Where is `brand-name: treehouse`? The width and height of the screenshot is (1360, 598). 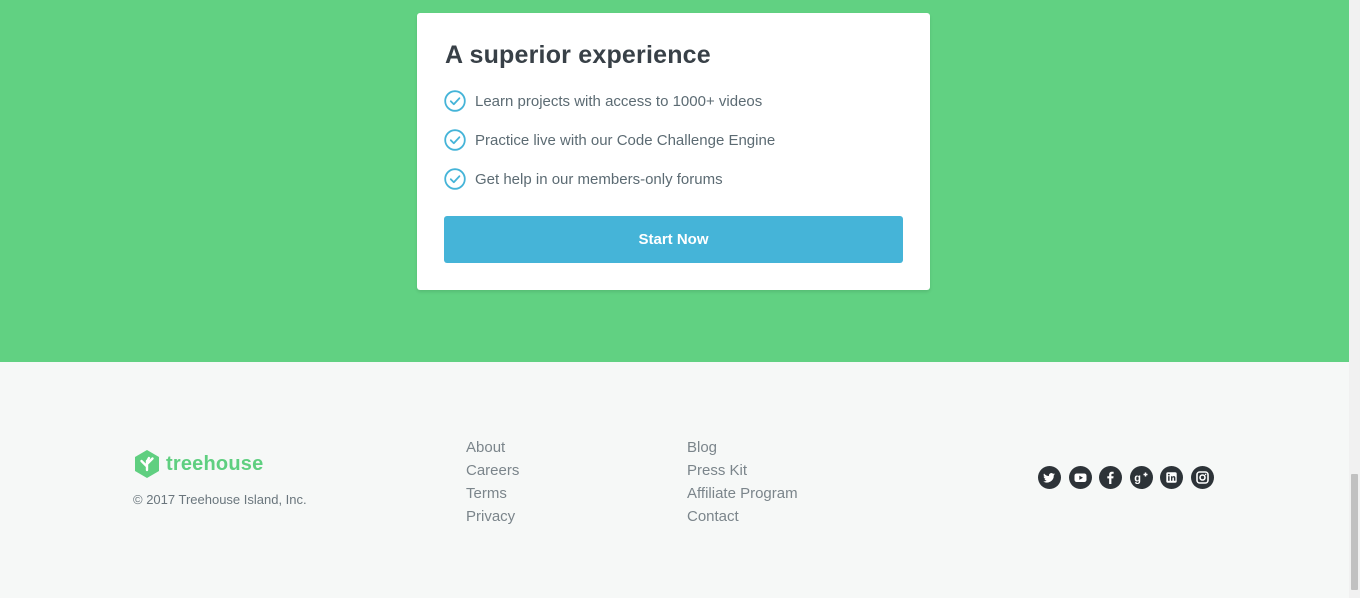 brand-name: treehouse is located at coordinates (215, 463).